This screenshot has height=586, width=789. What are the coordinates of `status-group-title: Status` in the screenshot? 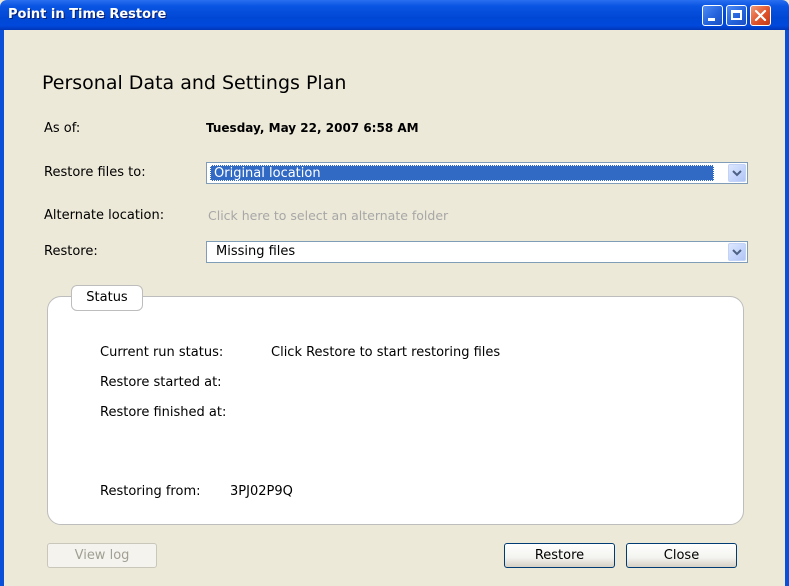 It's located at (107, 298).